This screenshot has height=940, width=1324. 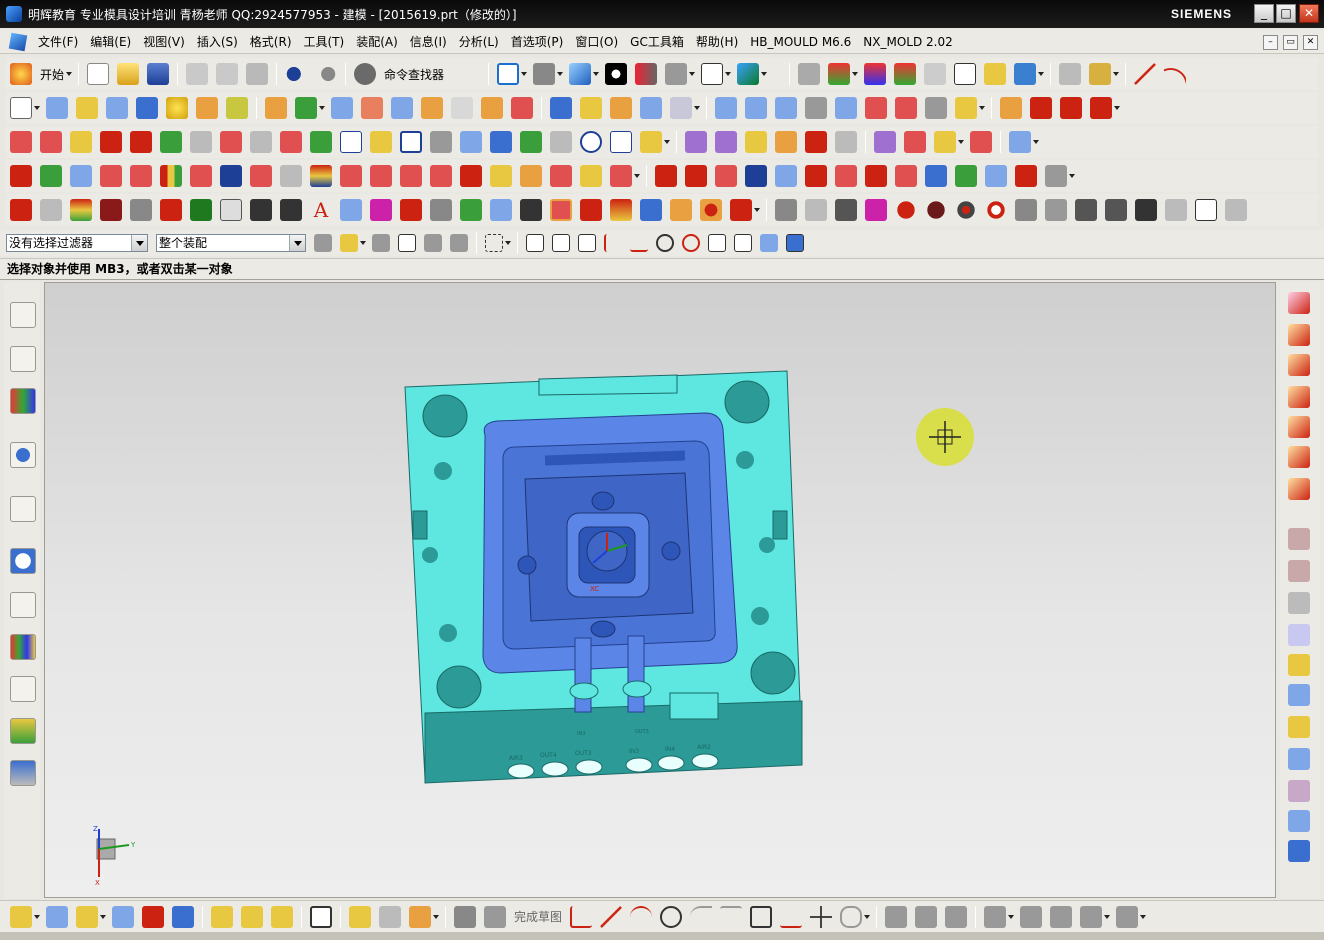 What do you see at coordinates (276, 108) in the screenshot?
I see `unite-icon` at bounding box center [276, 108].